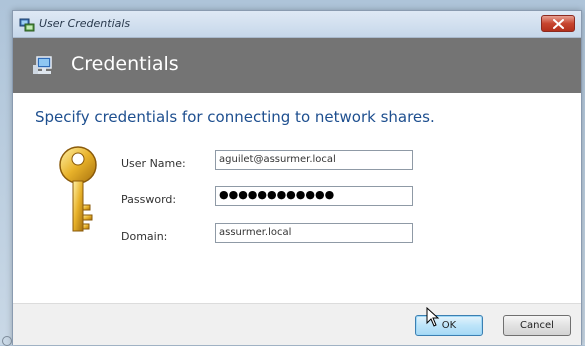 The width and height of the screenshot is (585, 346). Describe the element at coordinates (85, 23) in the screenshot. I see `window-title: User Credentials` at that location.